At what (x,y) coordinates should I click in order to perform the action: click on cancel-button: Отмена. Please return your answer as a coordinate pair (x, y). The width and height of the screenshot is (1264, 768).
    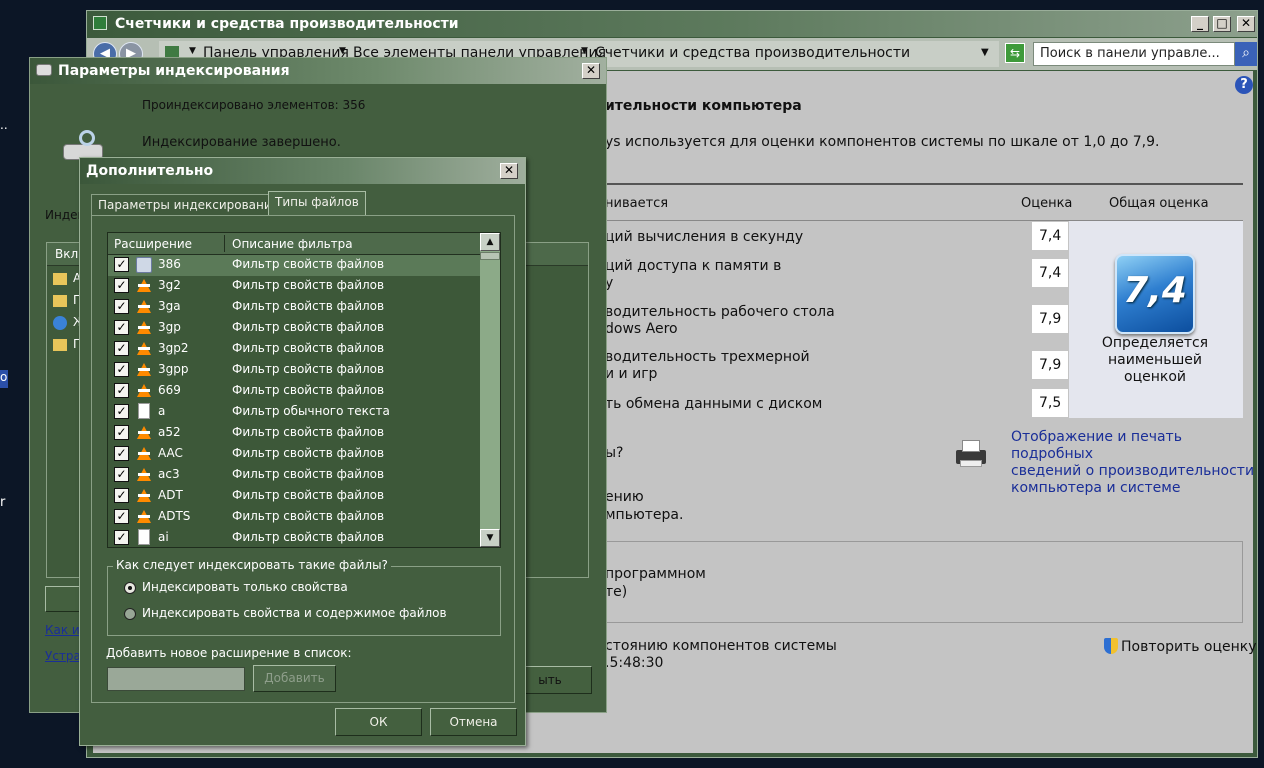
    Looking at the image, I should click on (473, 722).